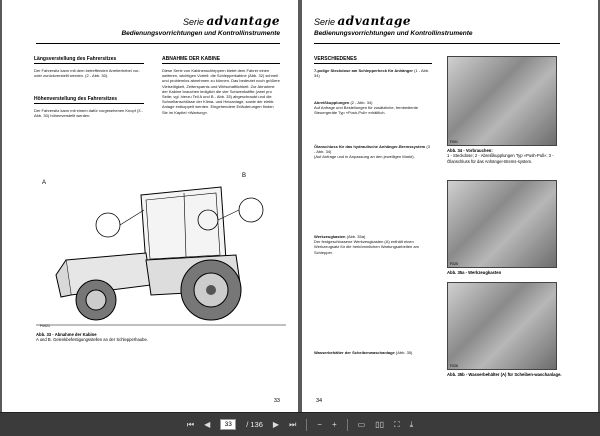  I want to click on page-number: 34, so click(319, 401).